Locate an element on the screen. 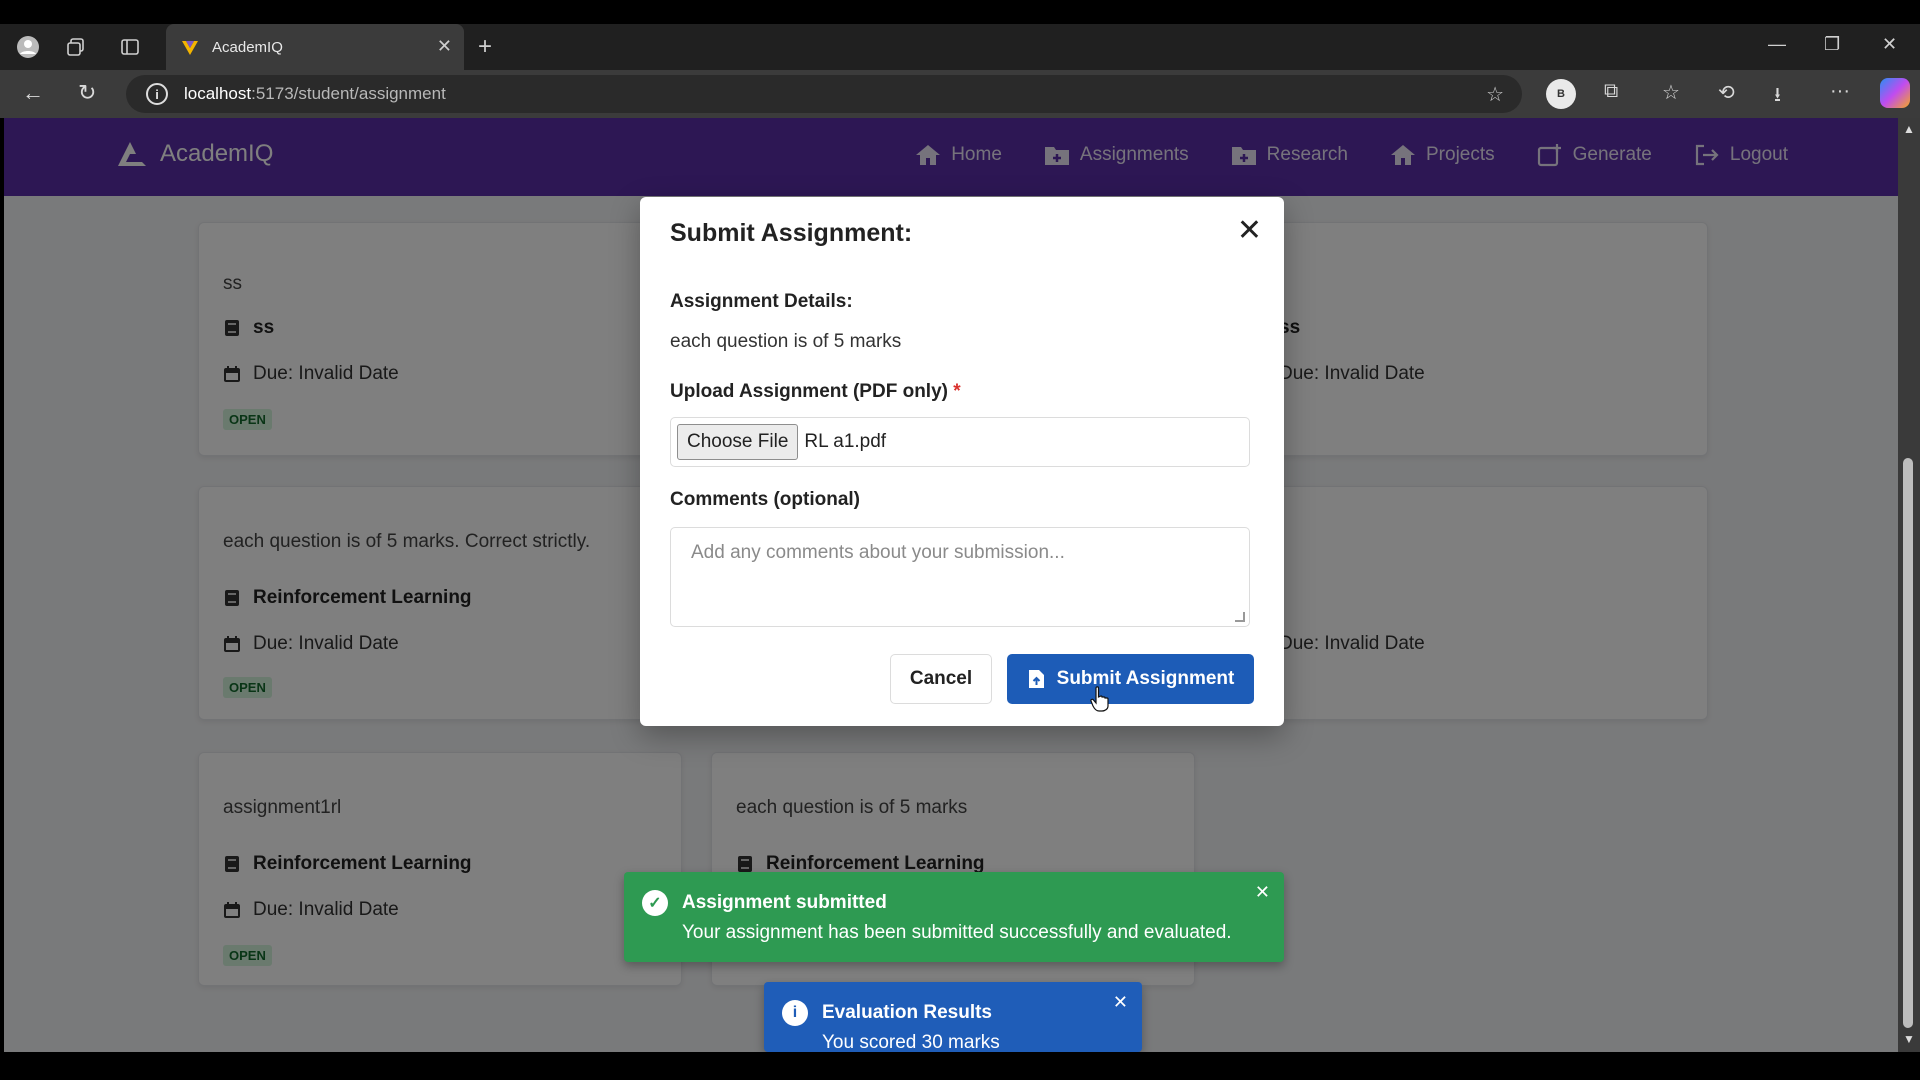 This screenshot has width=1920, height=1080. refresh-icon: ↻ is located at coordinates (87, 93).